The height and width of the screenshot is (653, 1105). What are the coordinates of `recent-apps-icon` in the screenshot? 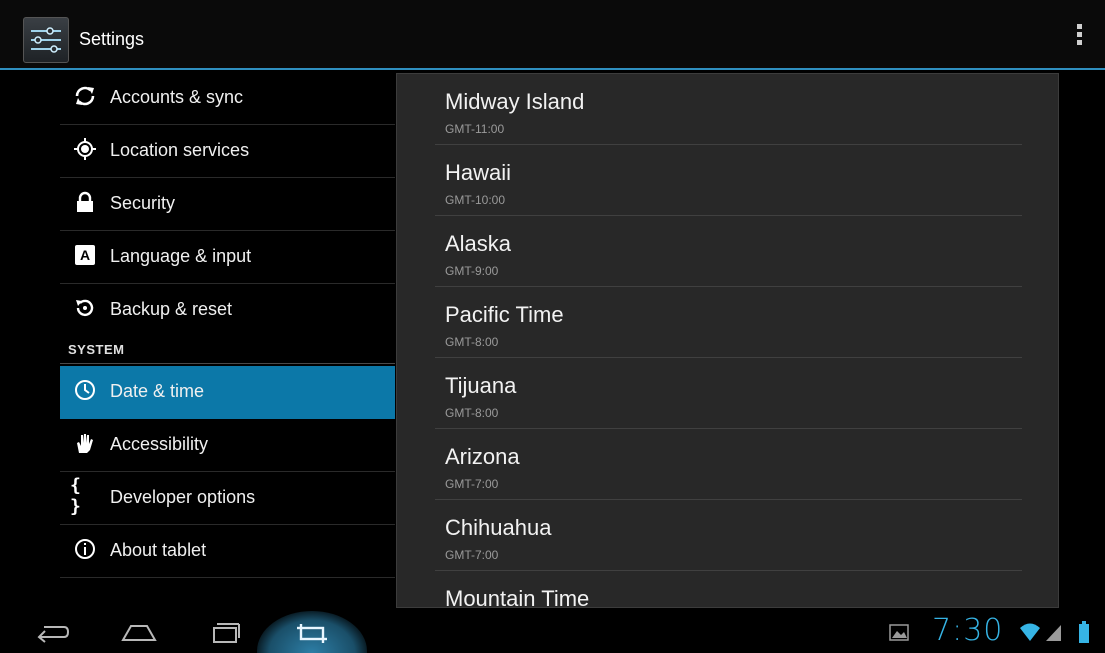 It's located at (226, 633).